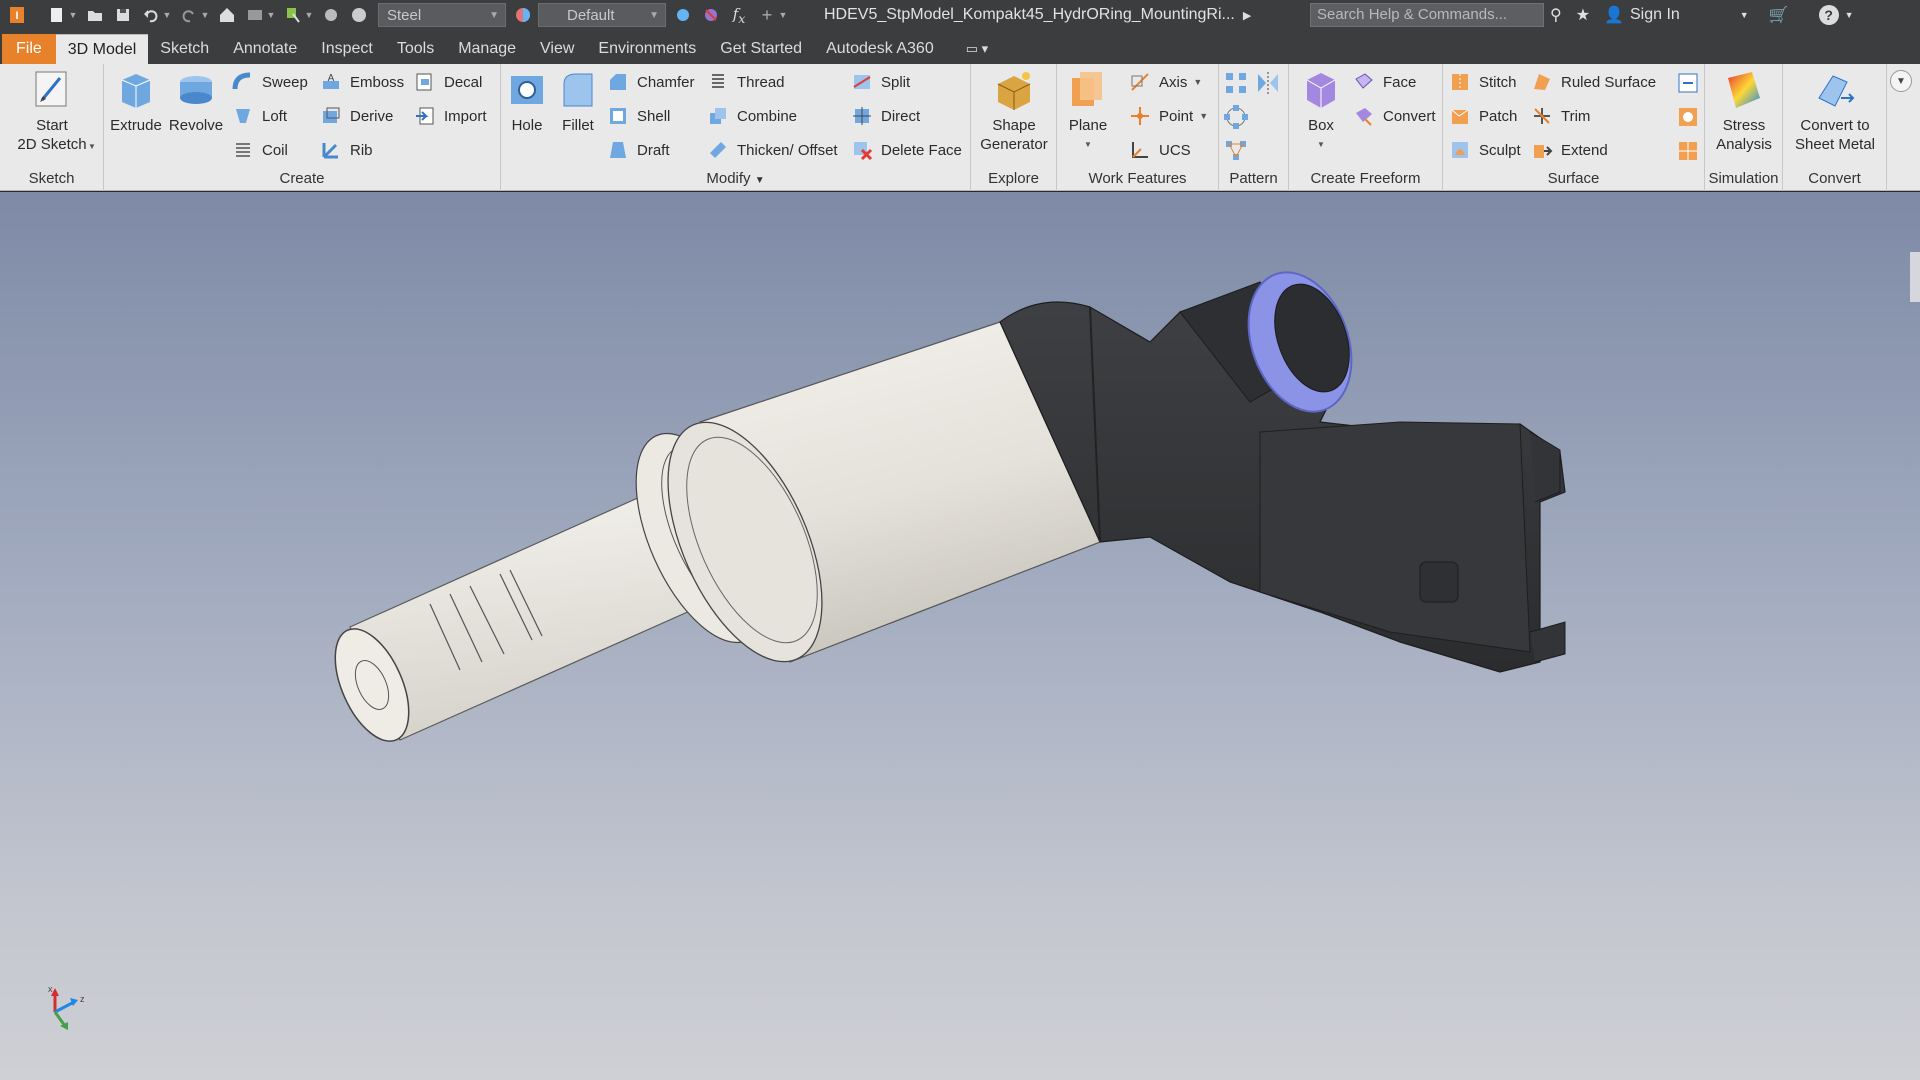  What do you see at coordinates (270, 82) in the screenshot?
I see `sweep-button: Sweep` at bounding box center [270, 82].